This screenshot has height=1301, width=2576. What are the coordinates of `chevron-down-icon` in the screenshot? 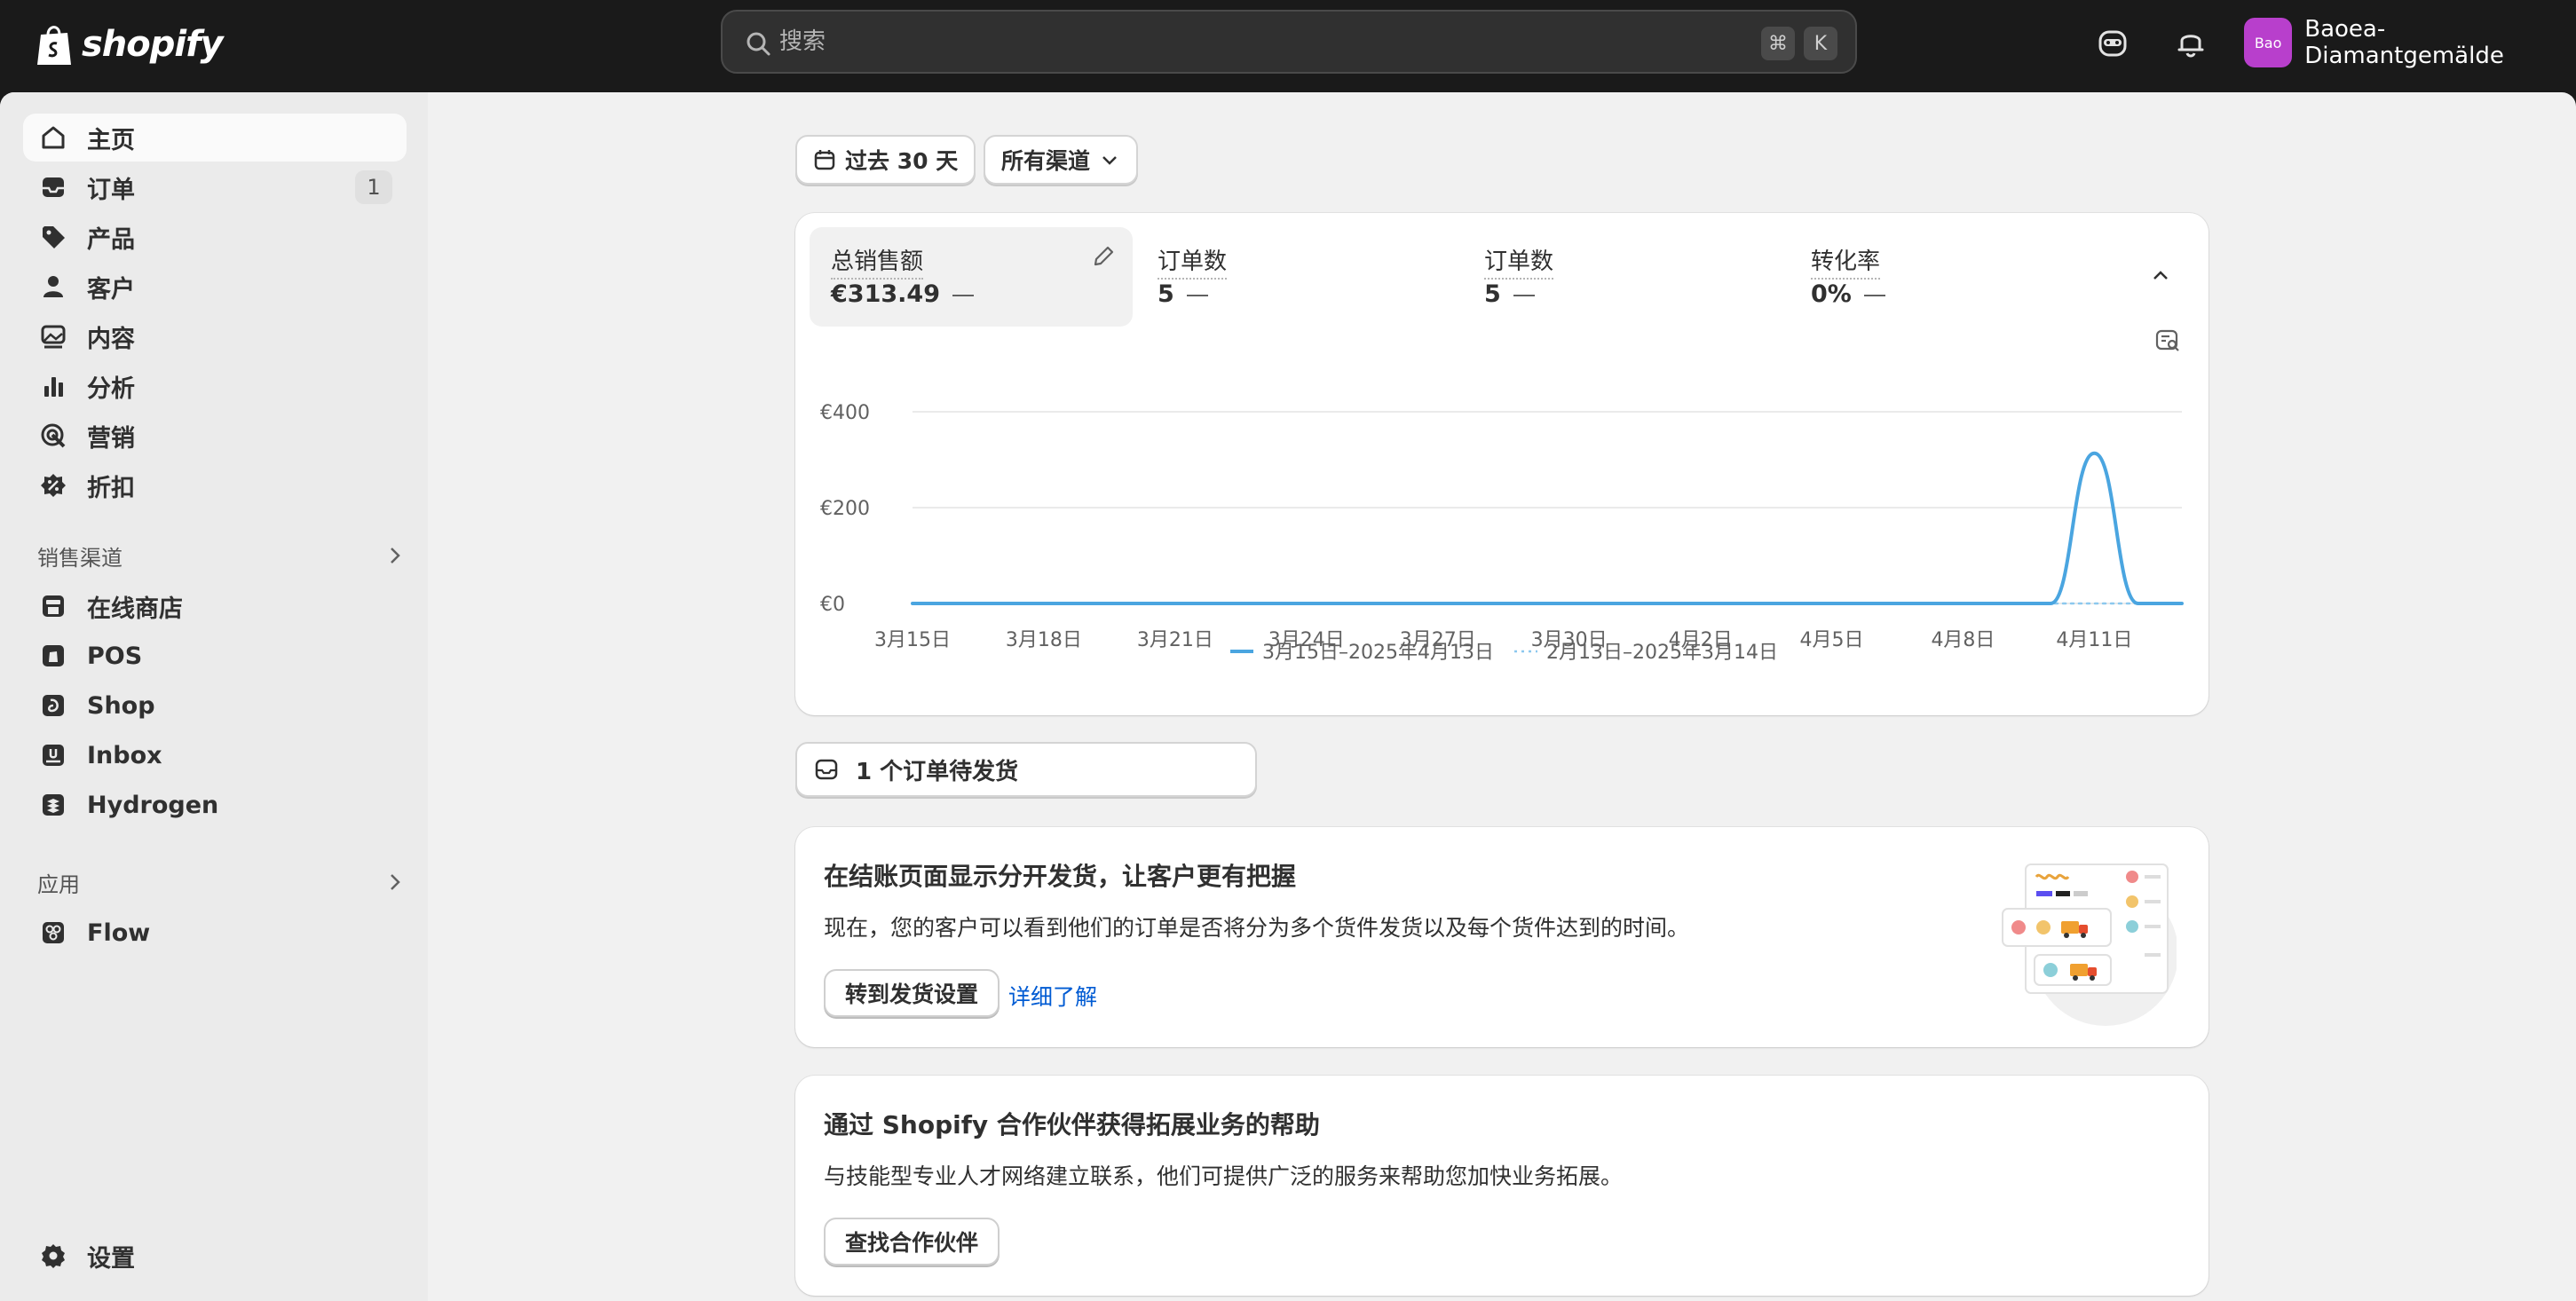 It's located at (1109, 160).